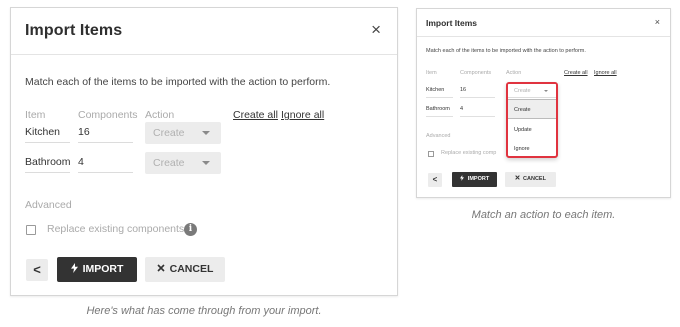 The width and height of the screenshot is (680, 327). What do you see at coordinates (522, 91) in the screenshot?
I see `dropdown-current-label: Create` at bounding box center [522, 91].